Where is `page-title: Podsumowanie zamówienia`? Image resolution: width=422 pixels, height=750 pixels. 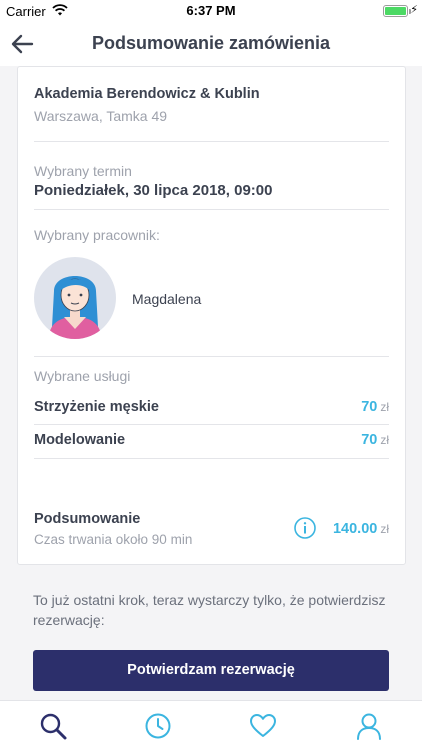
page-title: Podsumowanie zamówienia is located at coordinates (211, 43).